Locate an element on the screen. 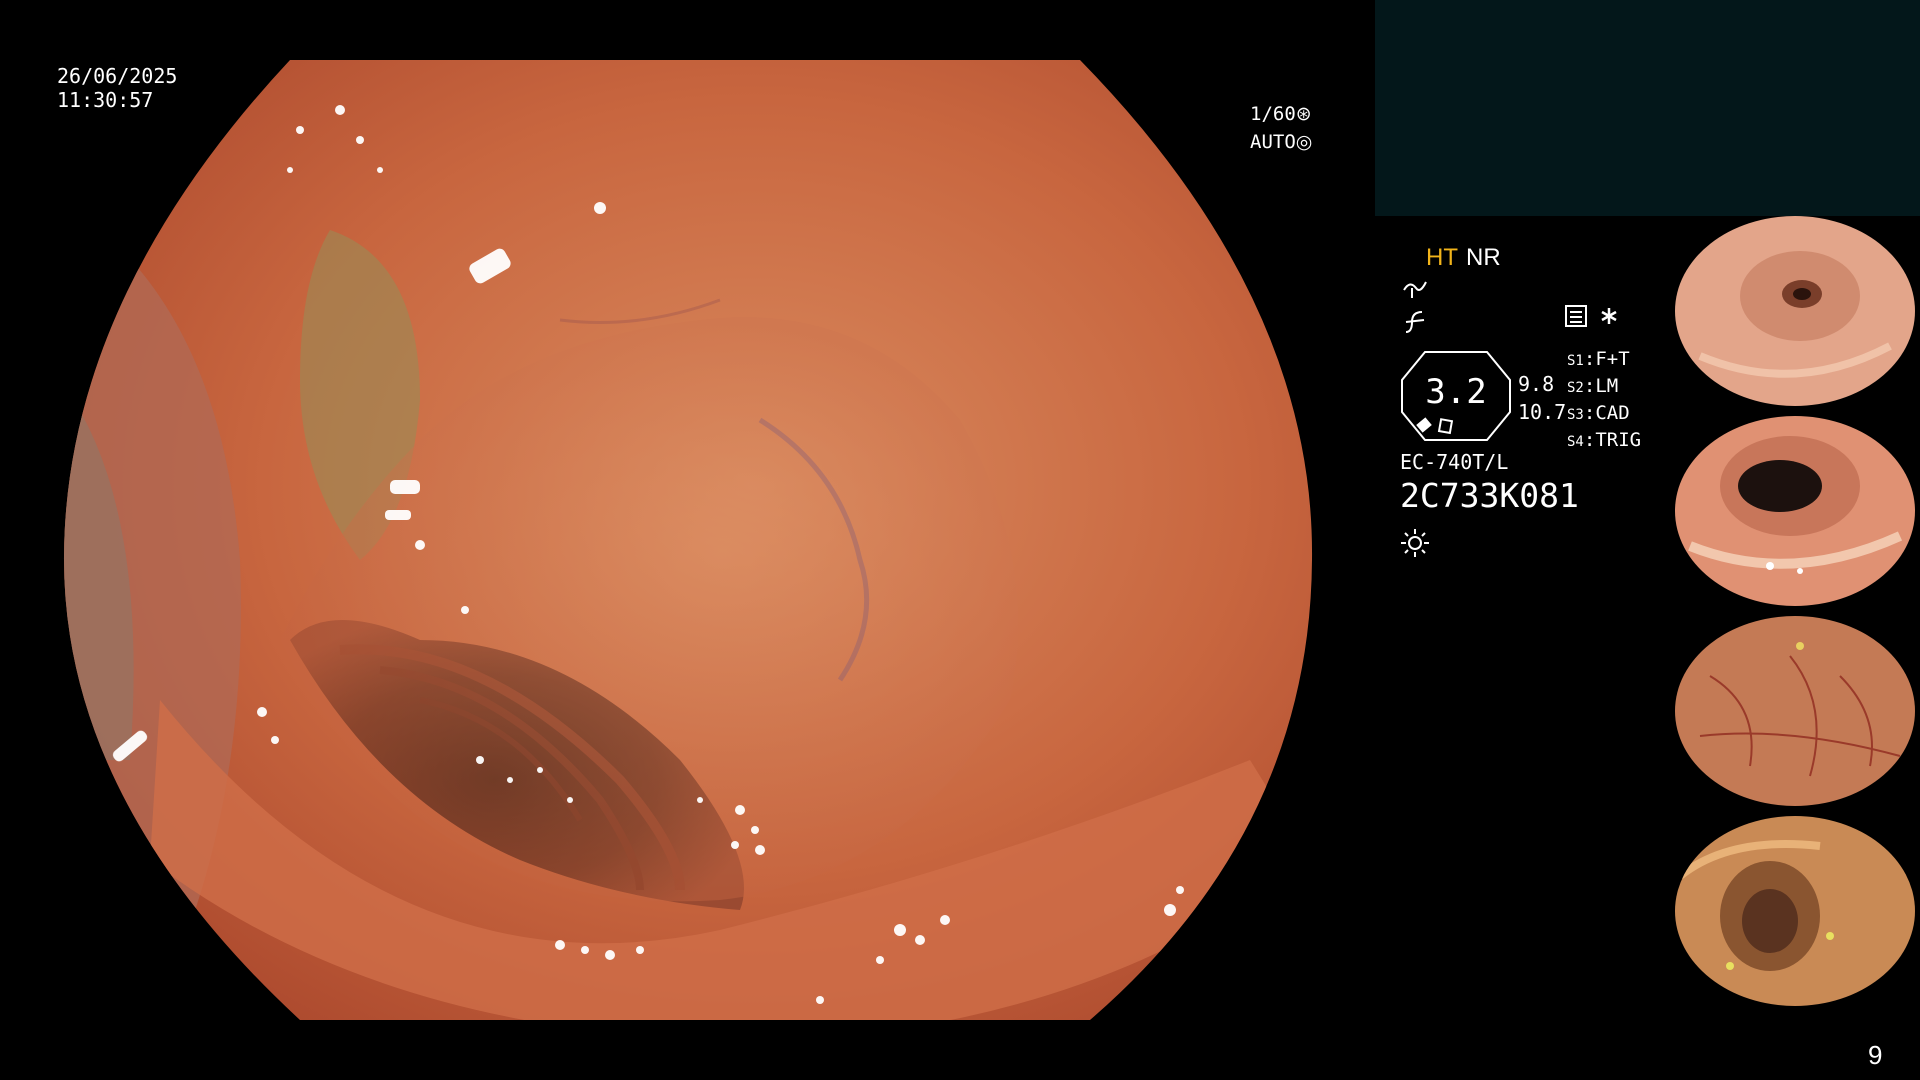 The width and height of the screenshot is (1920, 1080). recorder-icon is located at coordinates (1576, 316).